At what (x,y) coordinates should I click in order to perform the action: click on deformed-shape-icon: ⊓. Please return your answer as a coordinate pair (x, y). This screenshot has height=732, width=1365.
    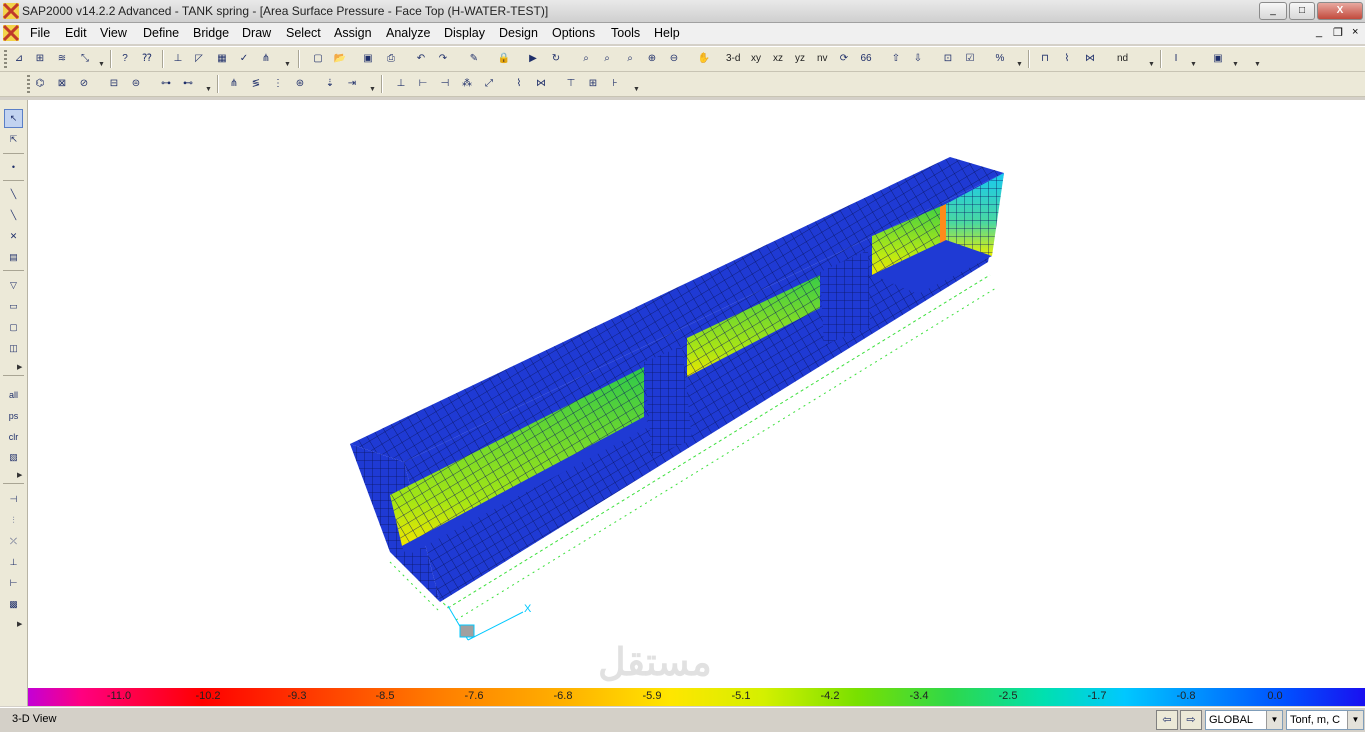
    Looking at the image, I should click on (1045, 59).